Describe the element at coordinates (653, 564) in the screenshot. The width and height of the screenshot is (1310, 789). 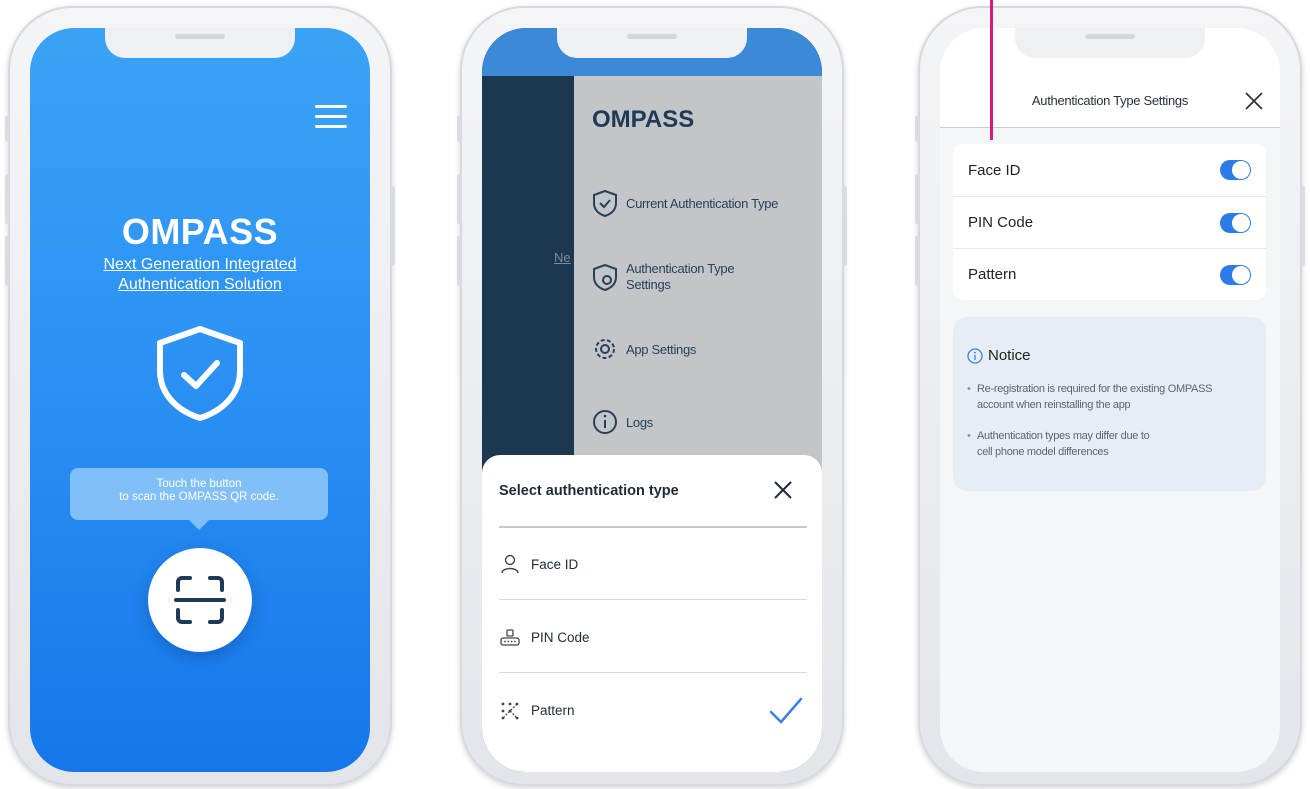
I see `option-face-id: Face ID` at that location.